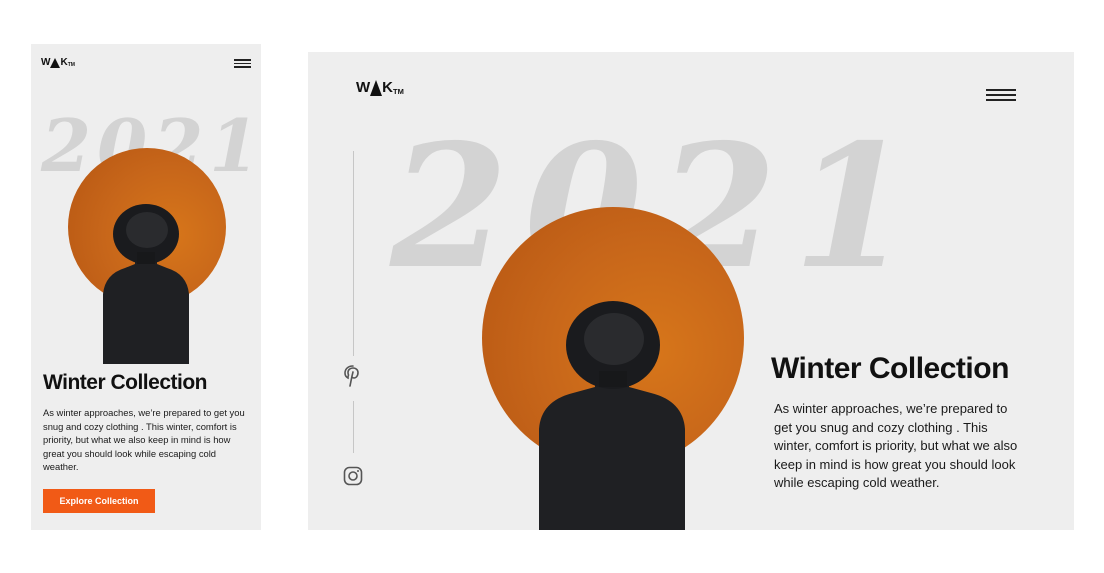 This screenshot has height=573, width=1104. I want to click on pinterest-icon, so click(353, 376).